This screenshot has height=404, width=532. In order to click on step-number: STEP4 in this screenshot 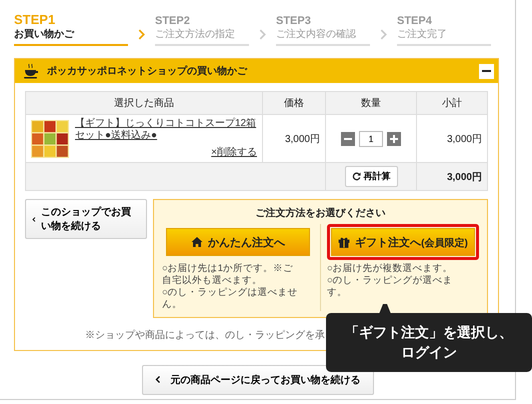, I will do `click(415, 21)`.